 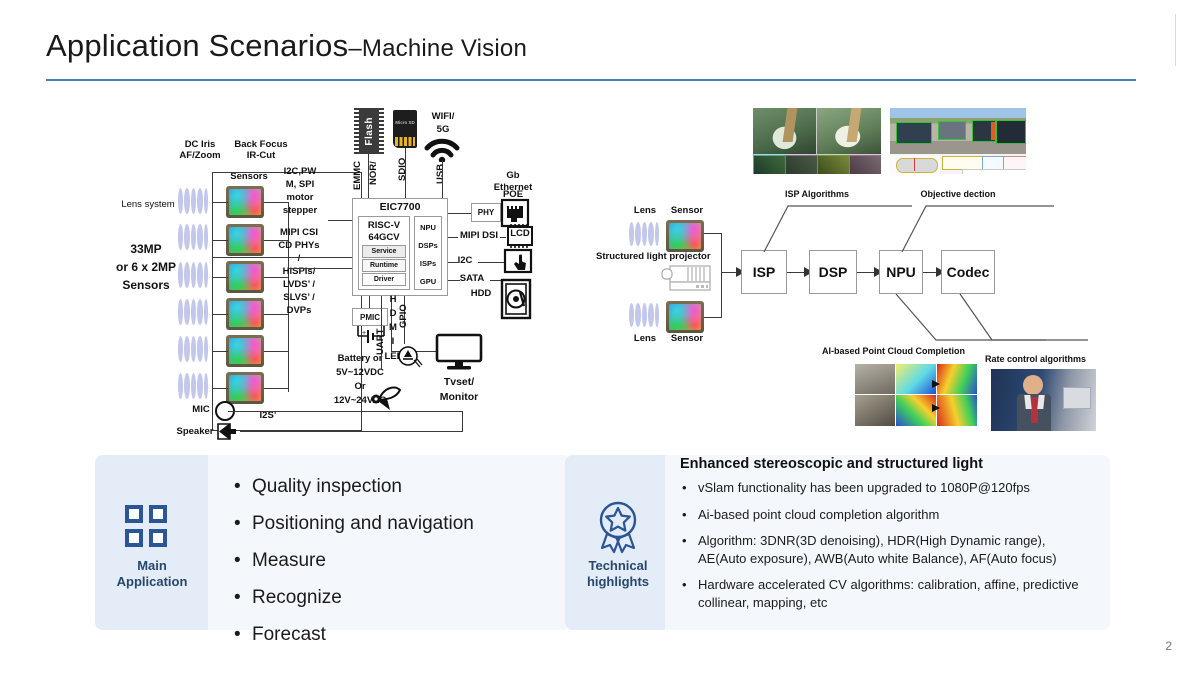 What do you see at coordinates (443, 179) in the screenshot?
I see `wire-usb-soc` at bounding box center [443, 179].